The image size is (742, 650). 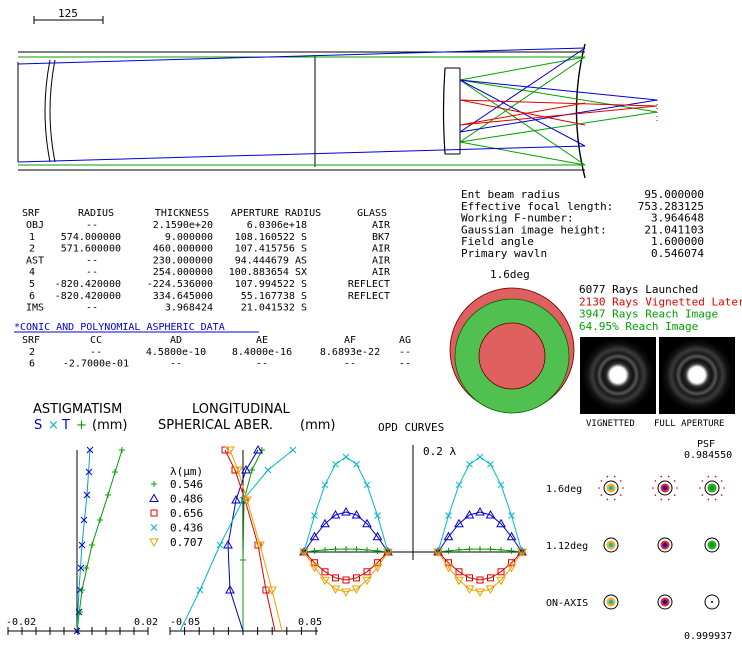 I want to click on conic-table-header: AG, so click(x=405, y=340).